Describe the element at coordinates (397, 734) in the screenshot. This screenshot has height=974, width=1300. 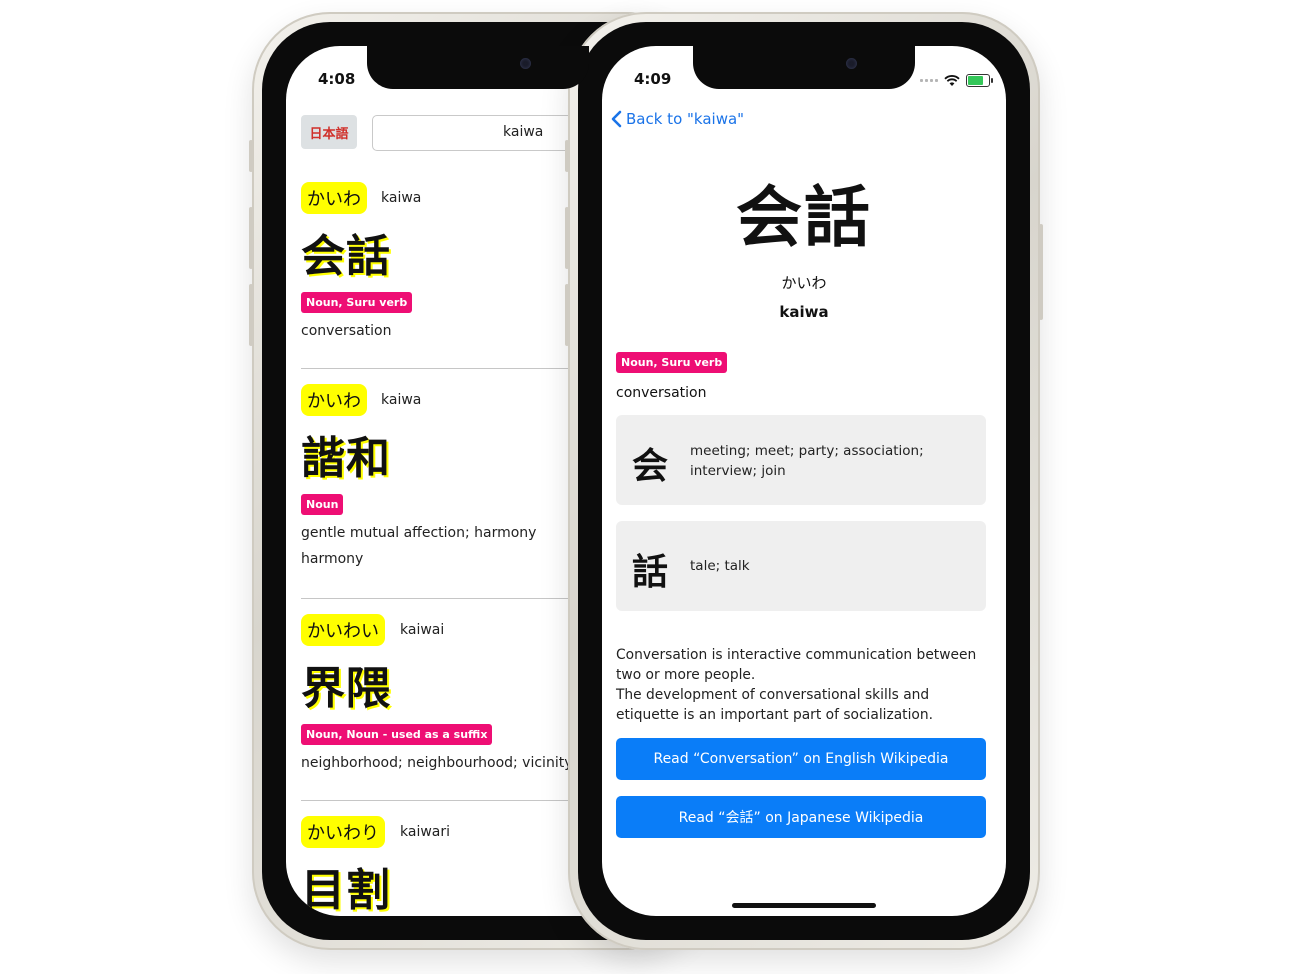
I see `part-of-speech-badge: Noun, Noun - used as a suffix` at that location.